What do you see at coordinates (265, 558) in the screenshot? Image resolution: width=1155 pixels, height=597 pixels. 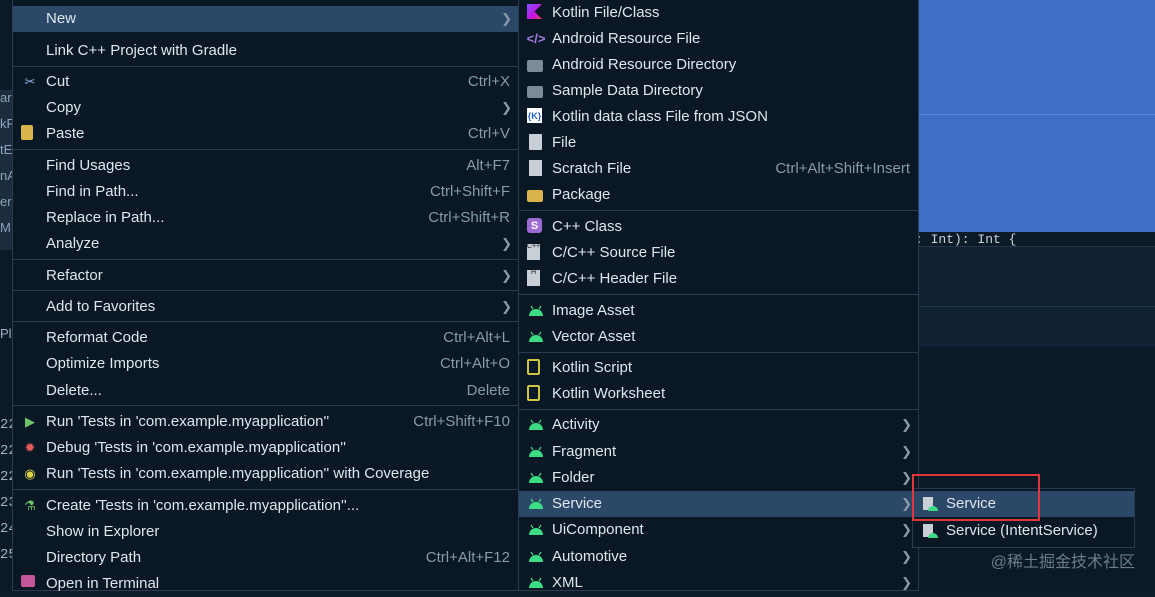 I see `menu-item-directory-path: Directory Path Ctrl+Alt+F12` at bounding box center [265, 558].